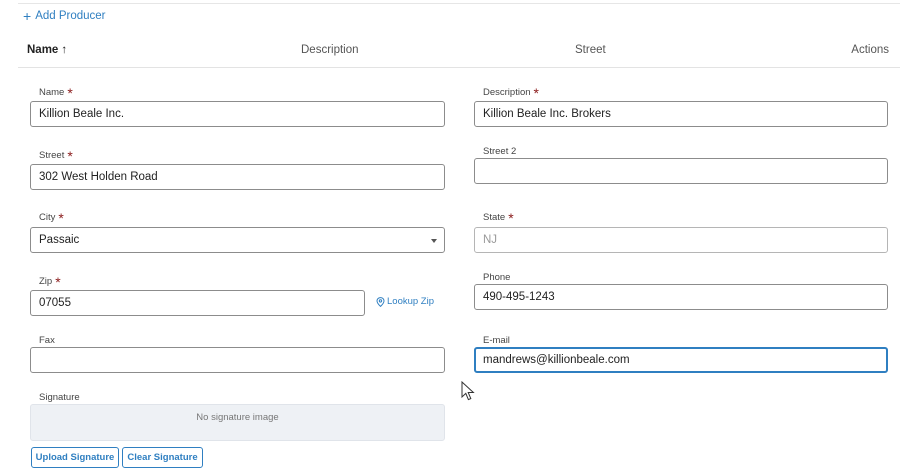 The image size is (900, 476). I want to click on signature-label: Signature, so click(59, 397).